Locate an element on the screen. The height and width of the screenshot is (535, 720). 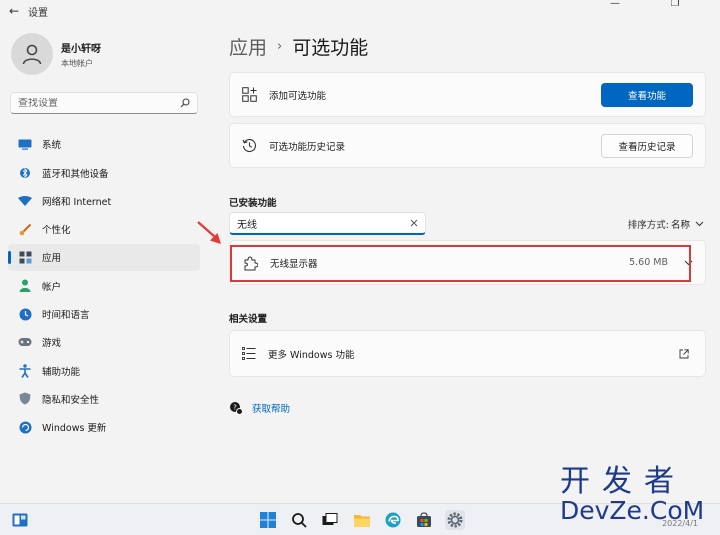
globe-clock-icon is located at coordinates (25, 314).